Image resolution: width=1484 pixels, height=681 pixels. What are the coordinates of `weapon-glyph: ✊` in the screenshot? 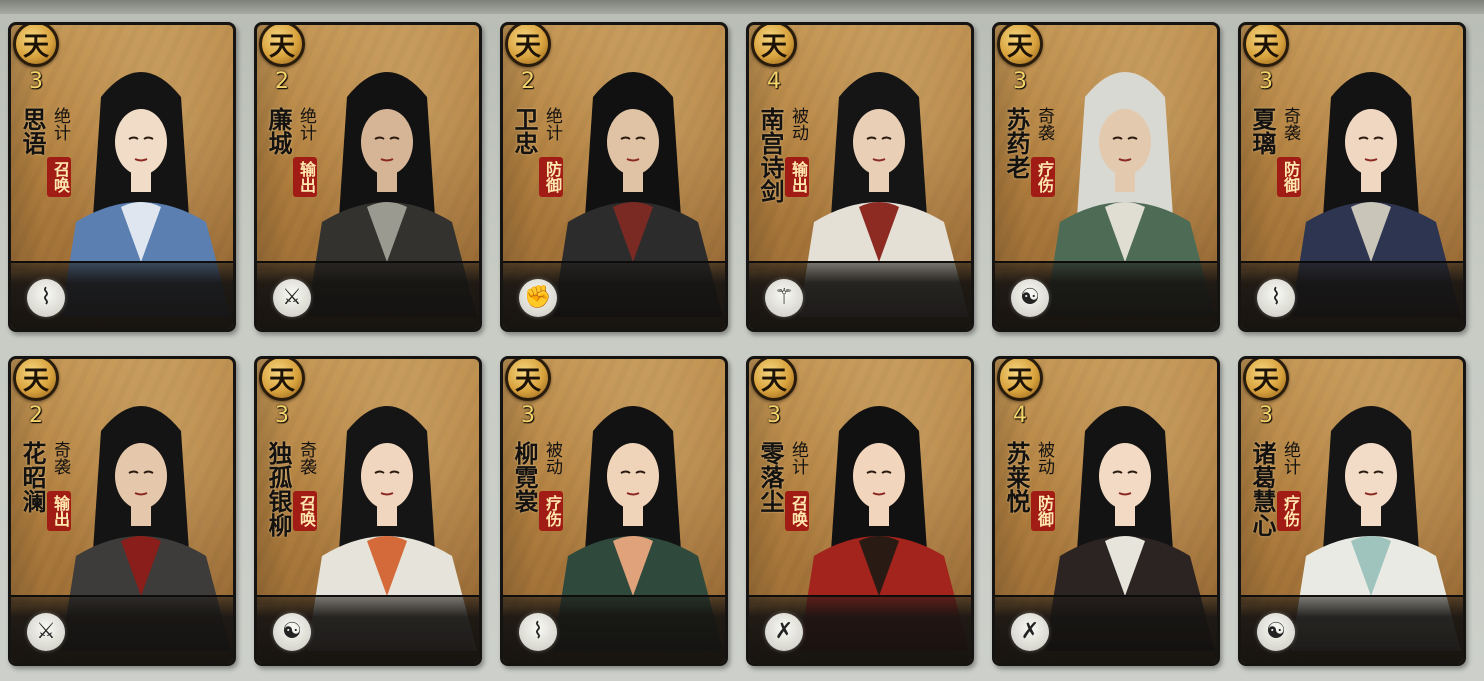 It's located at (538, 297).